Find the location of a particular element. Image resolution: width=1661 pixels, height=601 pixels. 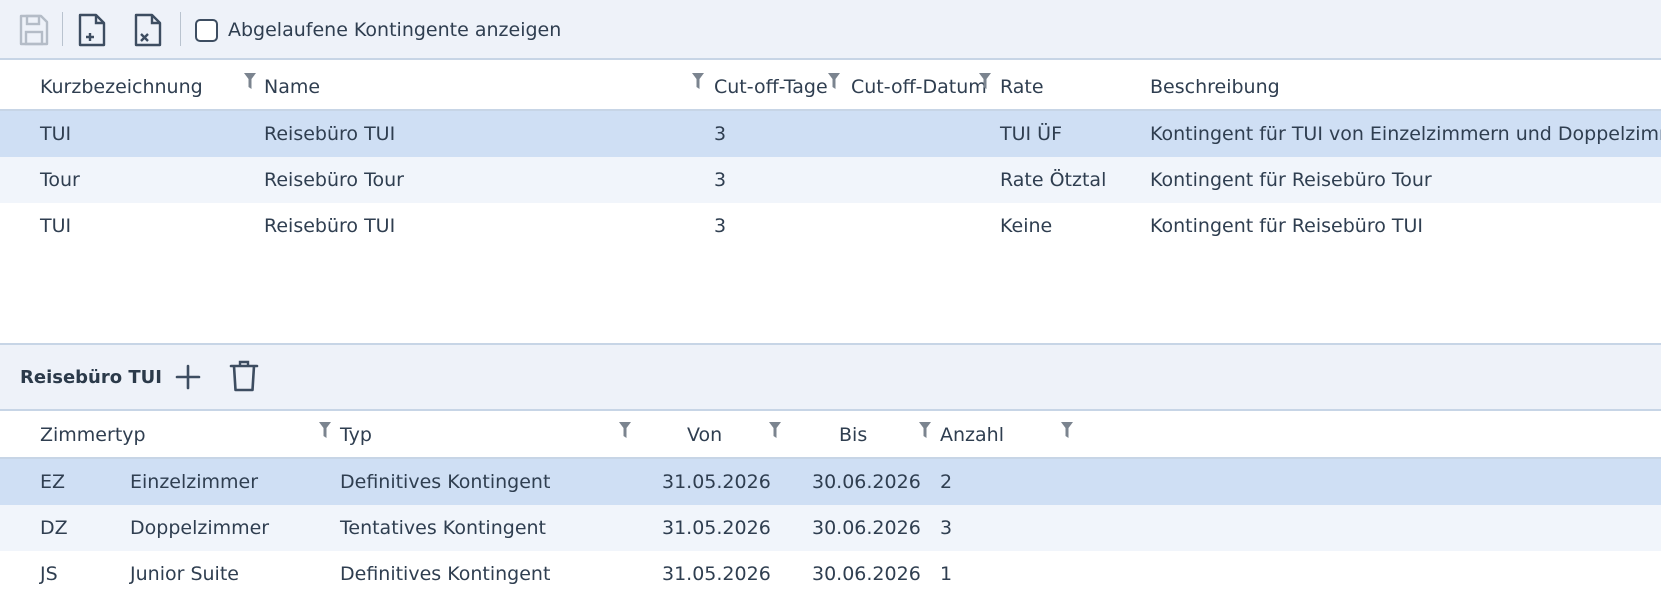

column-header-anzahl: Anzahl is located at coordinates (972, 435).